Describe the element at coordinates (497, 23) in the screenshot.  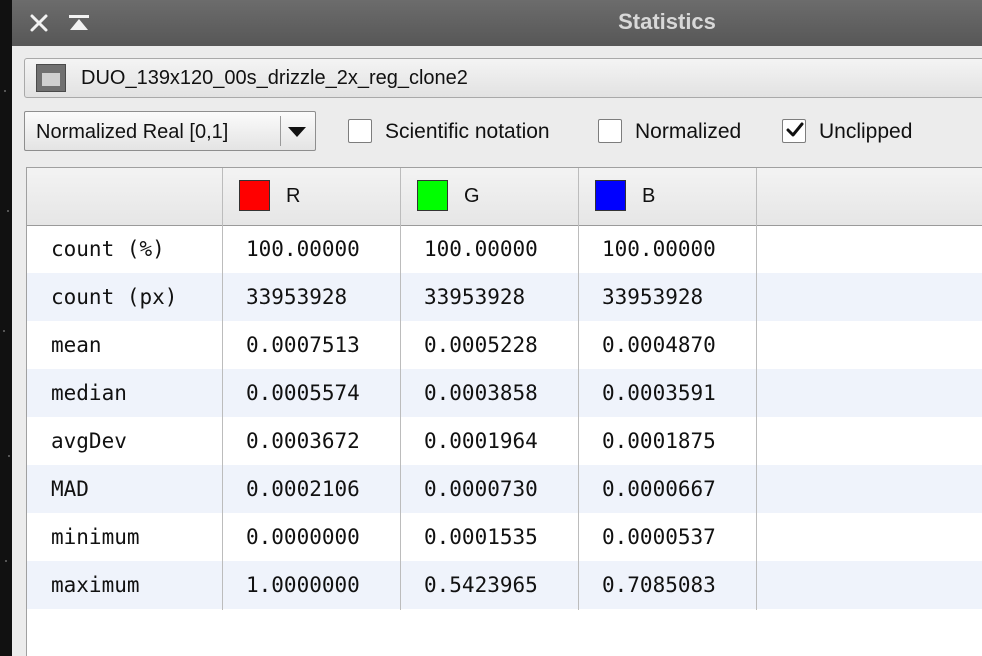
I see `title-bar: Statistics` at that location.